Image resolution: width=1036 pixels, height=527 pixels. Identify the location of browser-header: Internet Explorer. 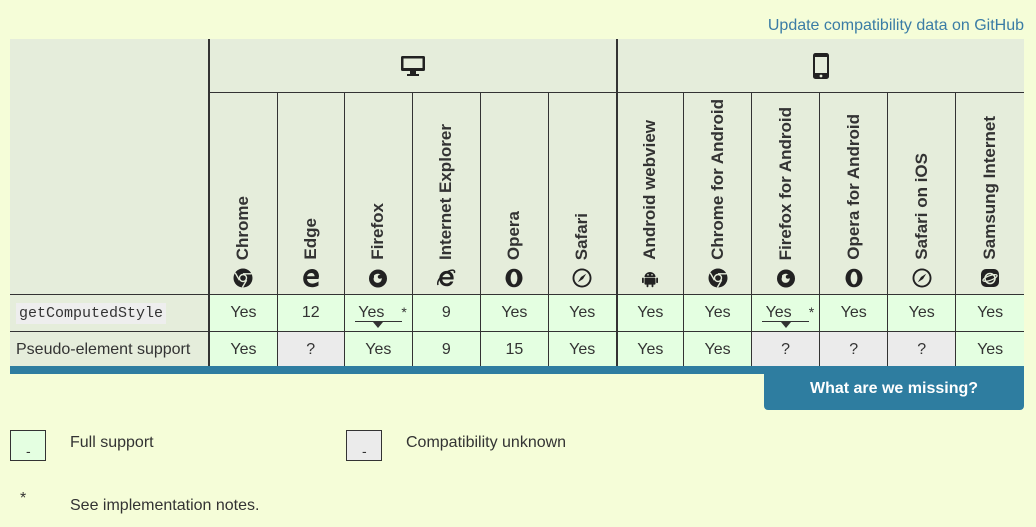
(446, 193).